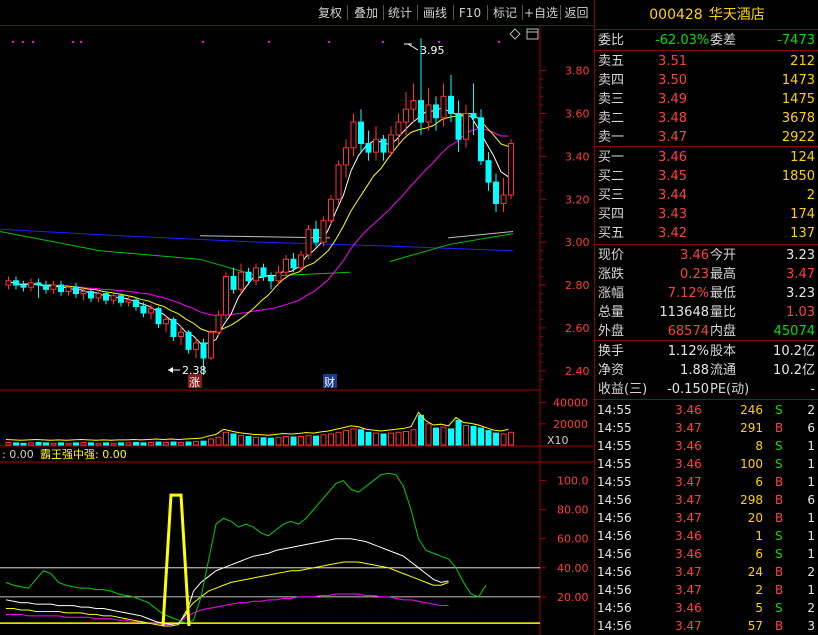 Image resolution: width=818 pixels, height=635 pixels. I want to click on price-tick-label: 2.40, so click(577, 371).